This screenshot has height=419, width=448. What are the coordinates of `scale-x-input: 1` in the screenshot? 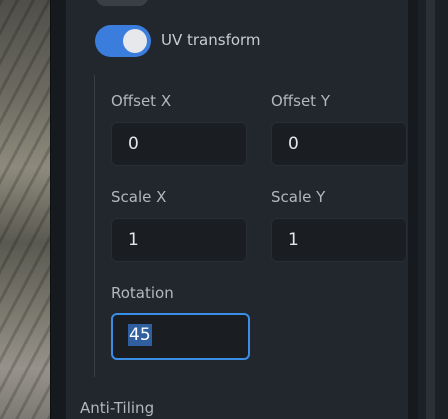 It's located at (179, 240).